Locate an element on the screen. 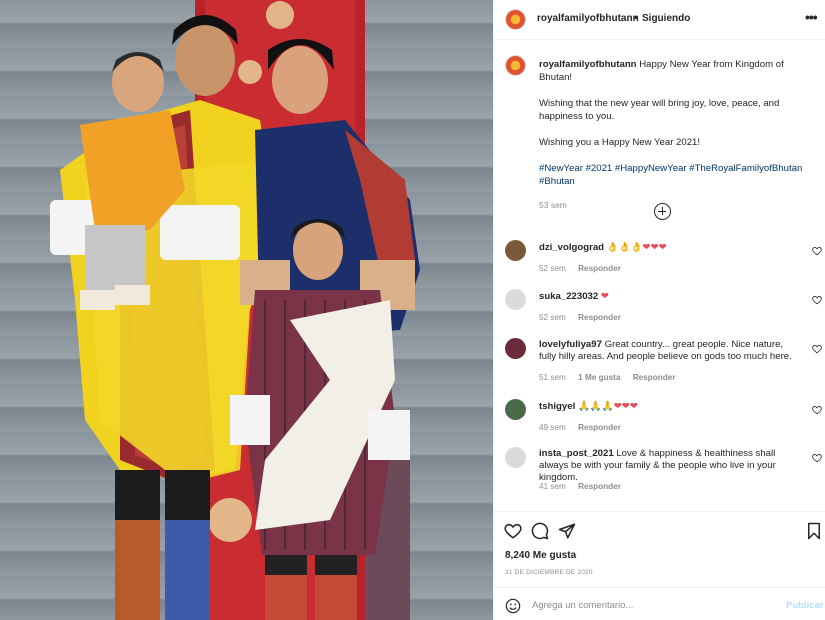  post-header: royalfamilyofbhutann • Siguiendo ••• is located at coordinates (659, 20).